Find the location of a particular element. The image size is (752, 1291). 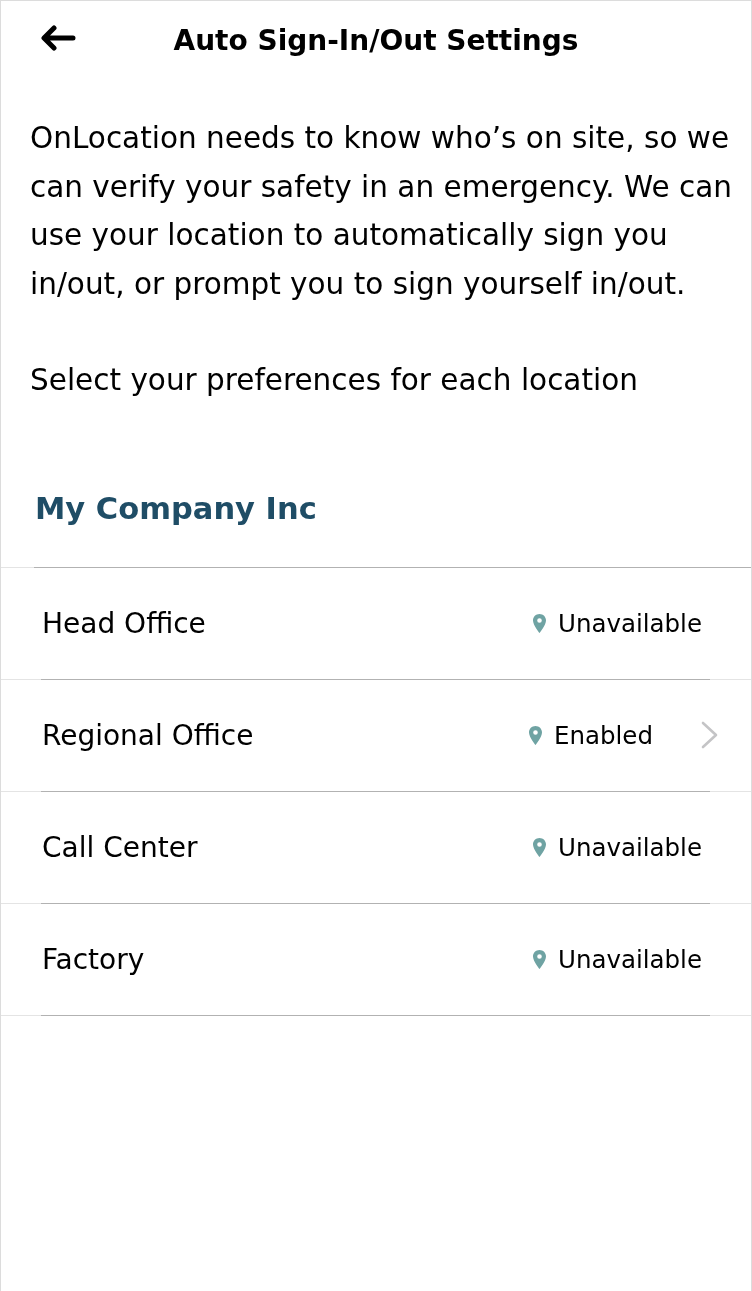

back-button is located at coordinates (58, 37).